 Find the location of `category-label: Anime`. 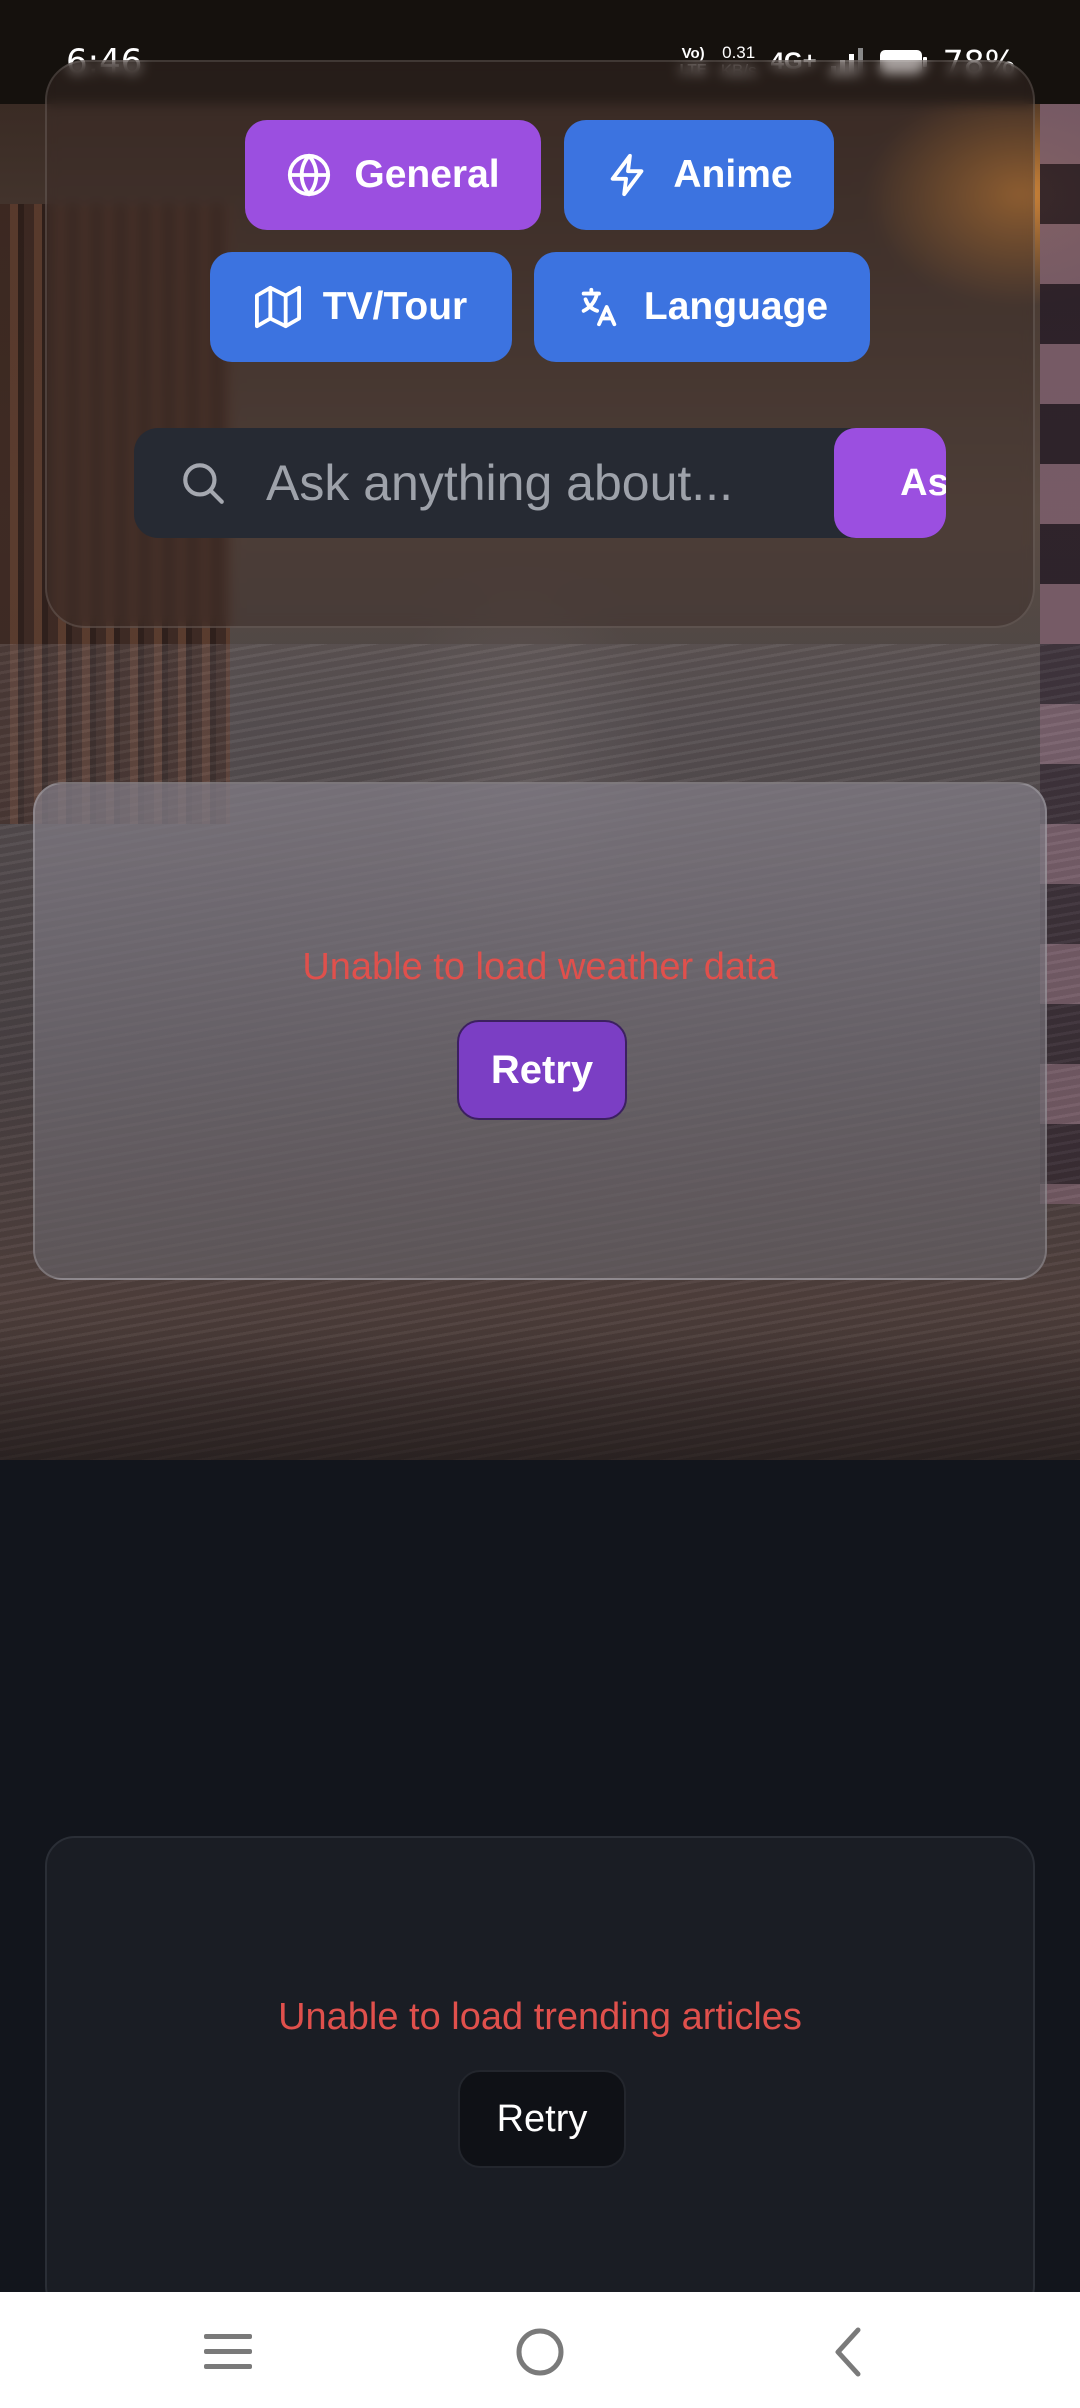

category-label: Anime is located at coordinates (733, 174).